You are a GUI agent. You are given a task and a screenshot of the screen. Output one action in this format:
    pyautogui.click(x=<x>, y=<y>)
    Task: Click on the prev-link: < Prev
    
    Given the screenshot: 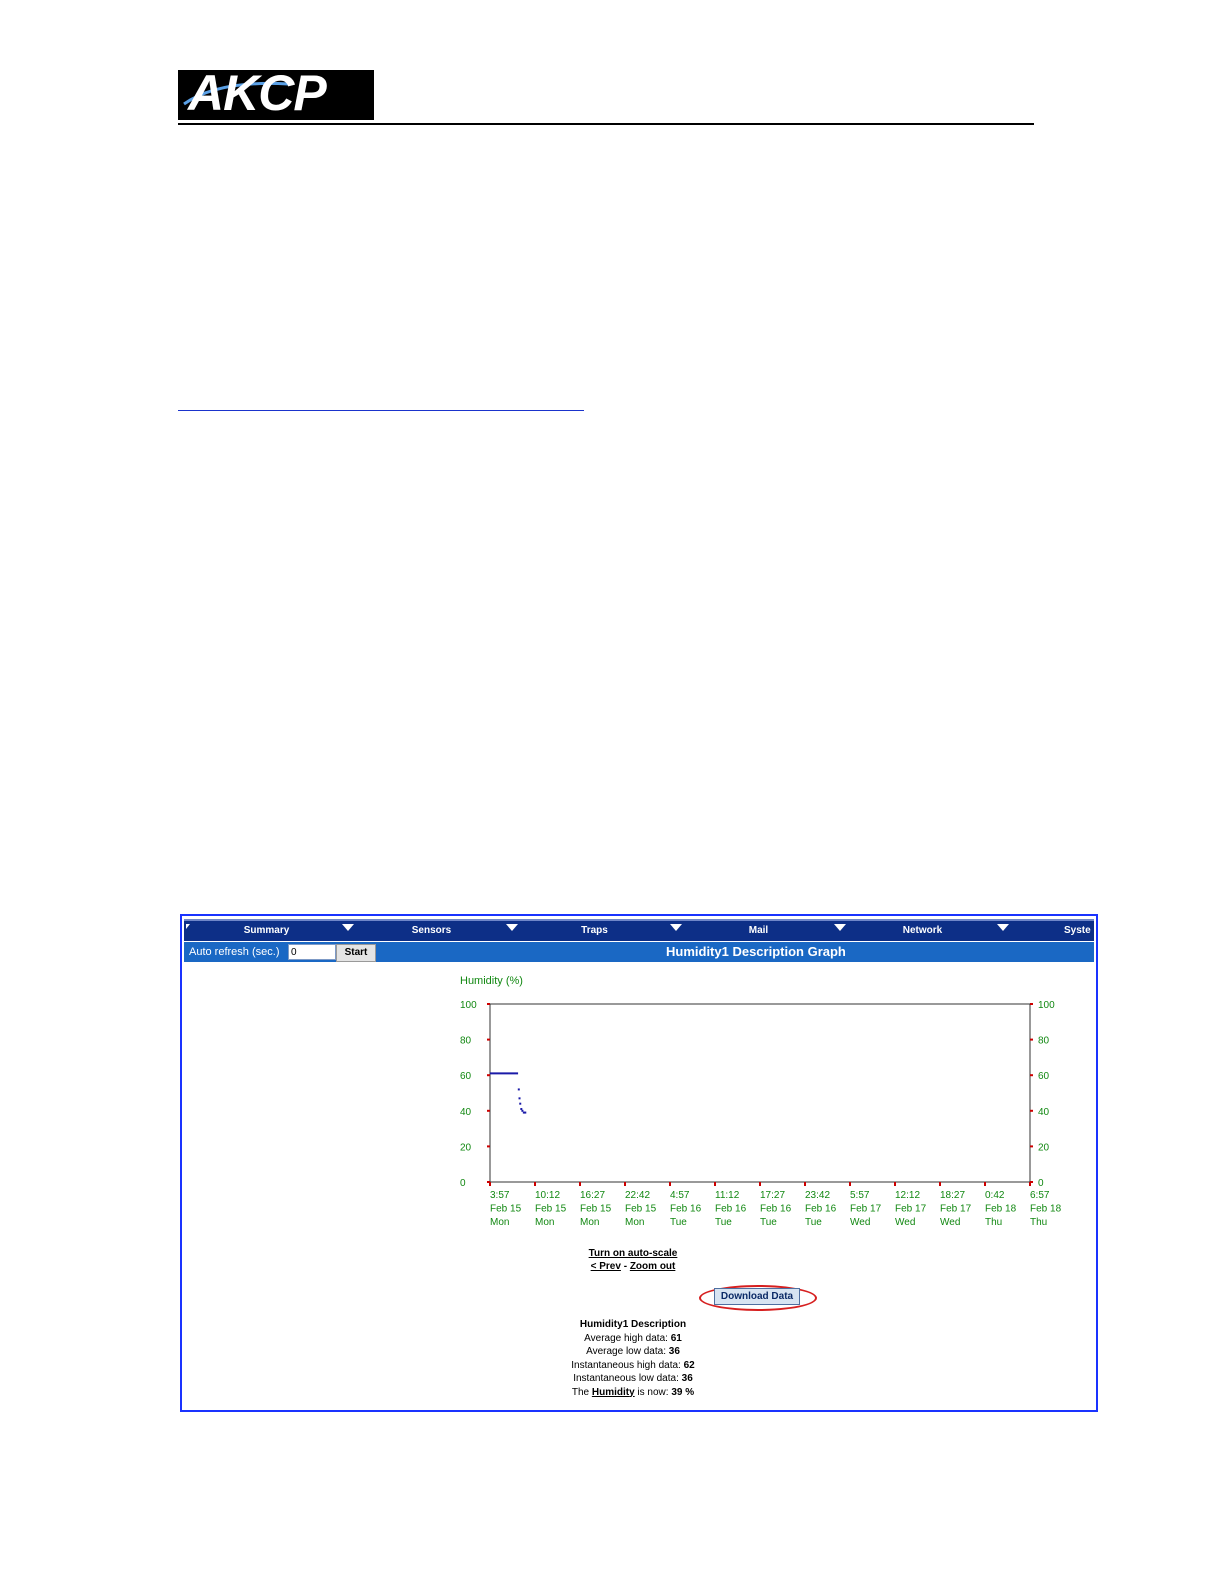 What is the action you would take?
    pyautogui.click(x=606, y=1266)
    